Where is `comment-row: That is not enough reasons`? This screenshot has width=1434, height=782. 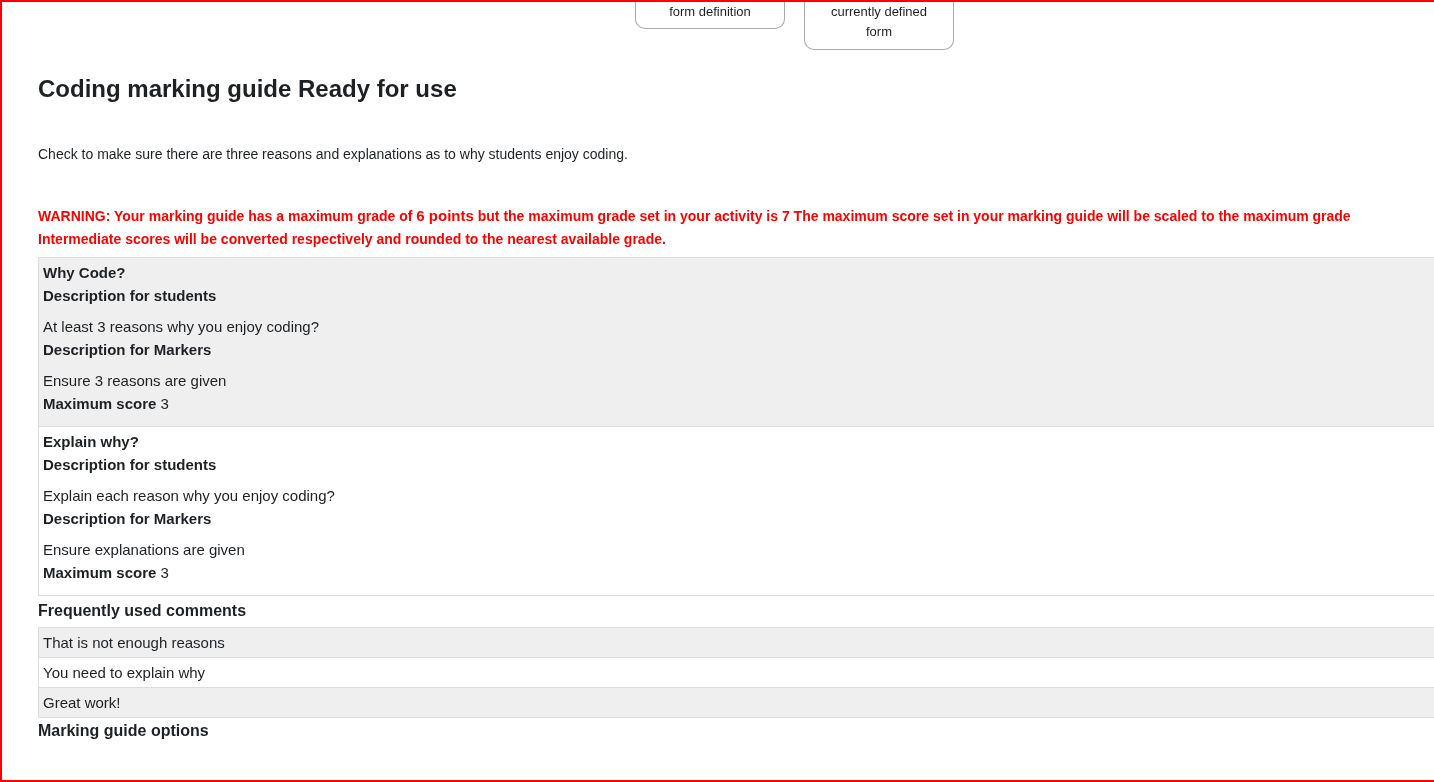
comment-row: That is not enough reasons is located at coordinates (736, 643).